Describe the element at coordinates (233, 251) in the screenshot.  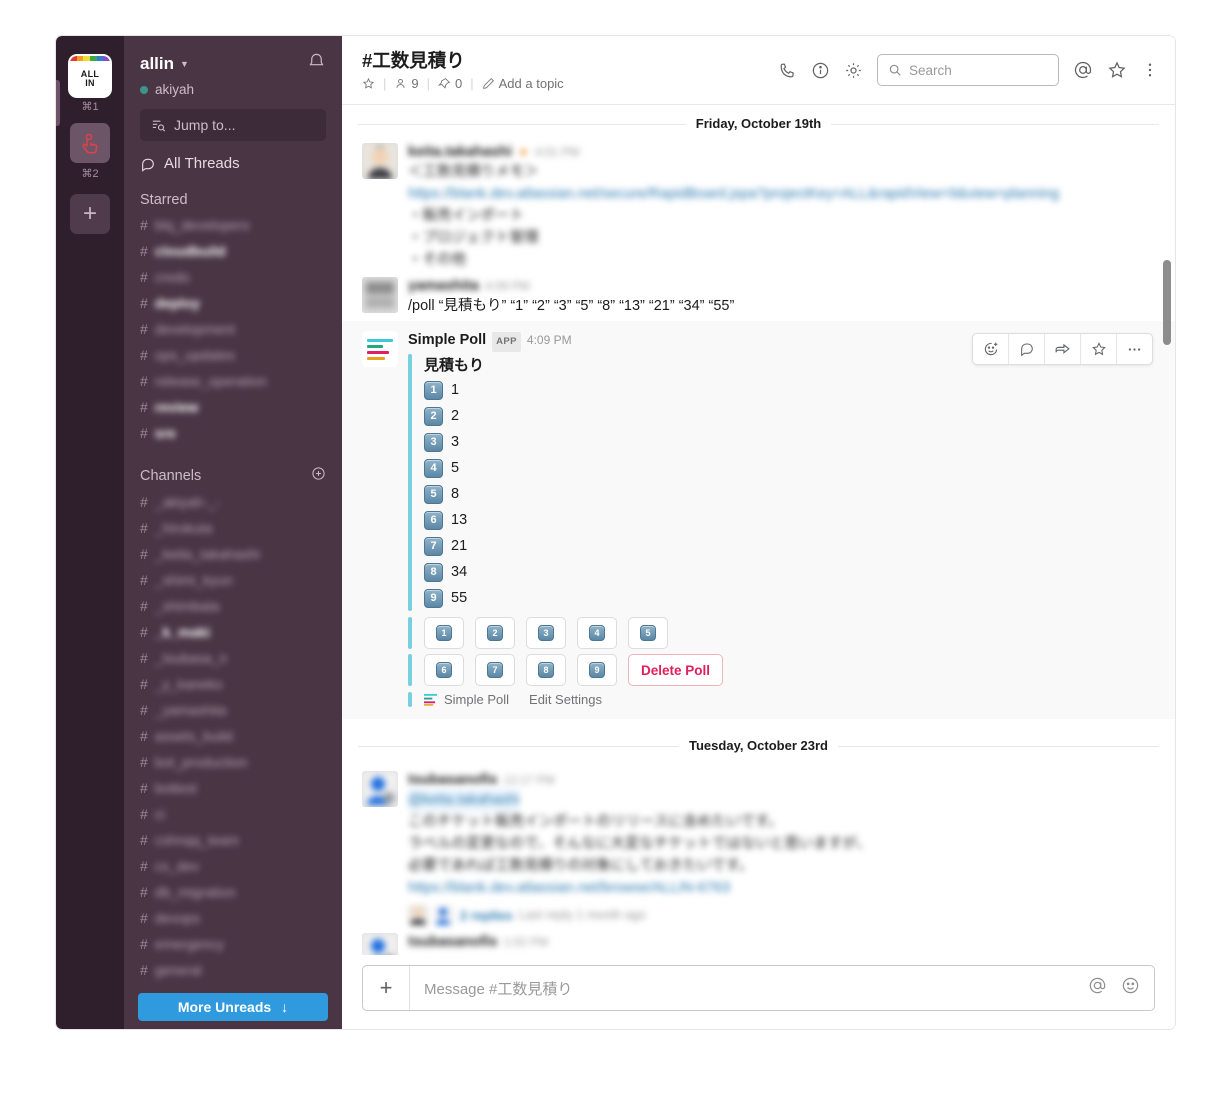
I see `sidebar-item-starred-1: # cloudbuild` at that location.